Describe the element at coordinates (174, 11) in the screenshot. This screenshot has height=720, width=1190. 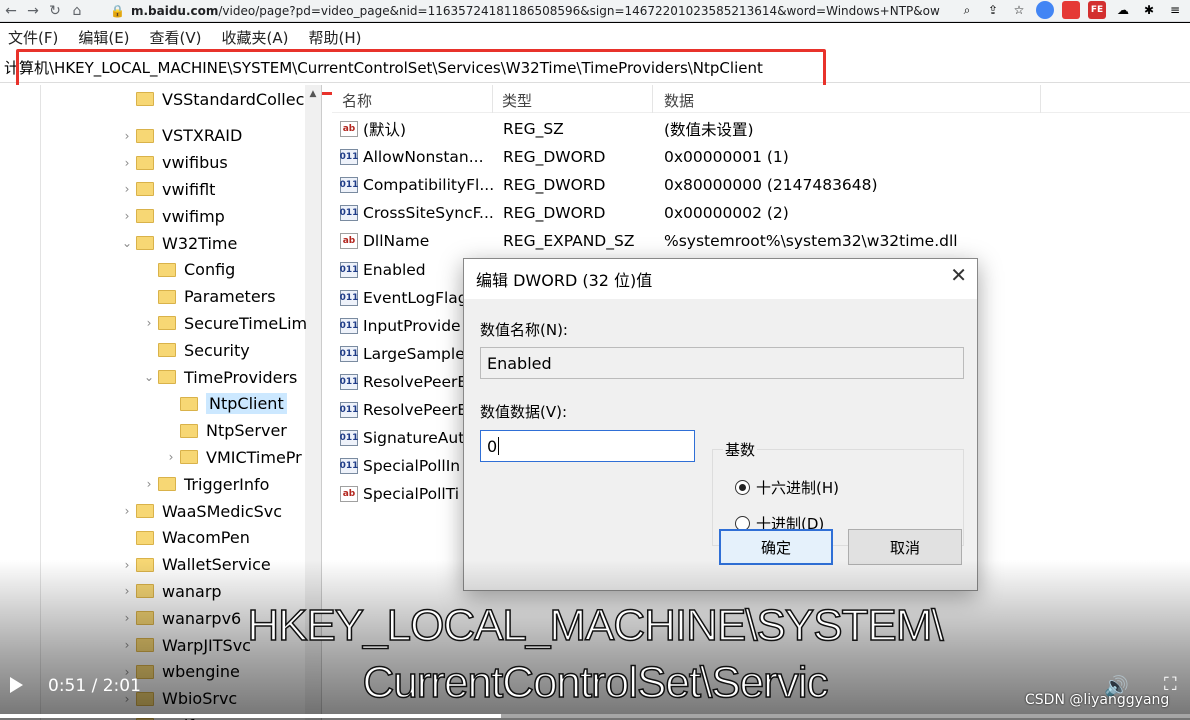
I see `url-host: m.baidu.com` at that location.